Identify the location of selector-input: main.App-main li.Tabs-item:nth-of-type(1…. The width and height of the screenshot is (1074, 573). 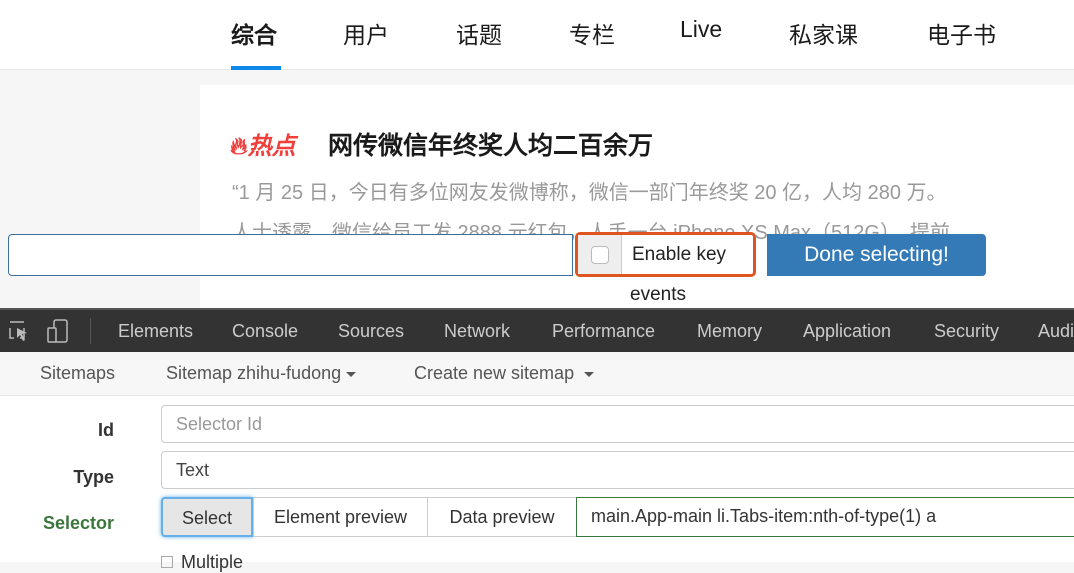
(825, 517).